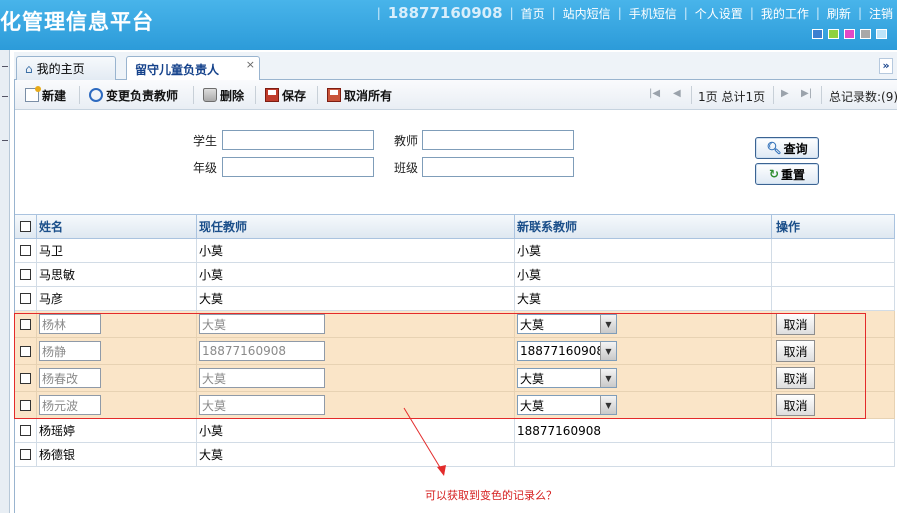 The height and width of the screenshot is (513, 897). Describe the element at coordinates (865, 34) in the screenshot. I see `theme-swatch-gray` at that location.